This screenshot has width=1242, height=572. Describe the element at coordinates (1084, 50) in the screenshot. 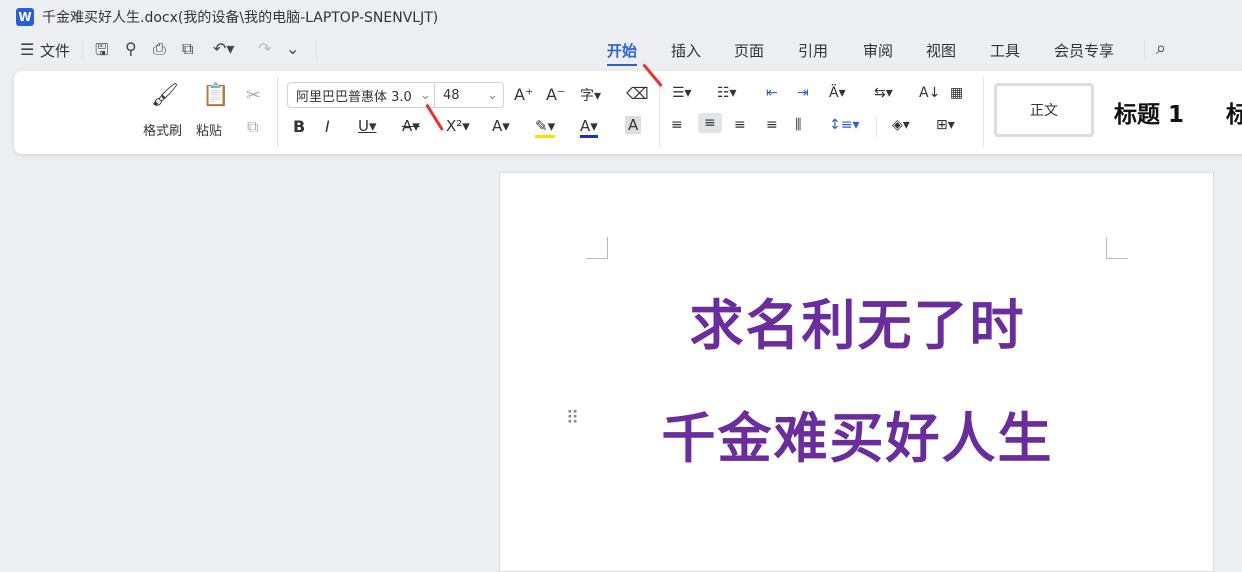

I see `tab-membership: 会员专享` at that location.